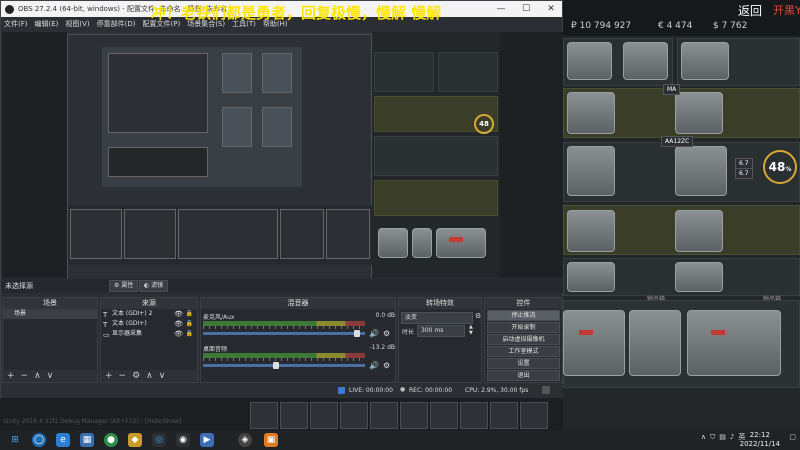 Image resolution: width=800 pixels, height=450 pixels. I want to click on app-icon: ◉, so click(183, 440).